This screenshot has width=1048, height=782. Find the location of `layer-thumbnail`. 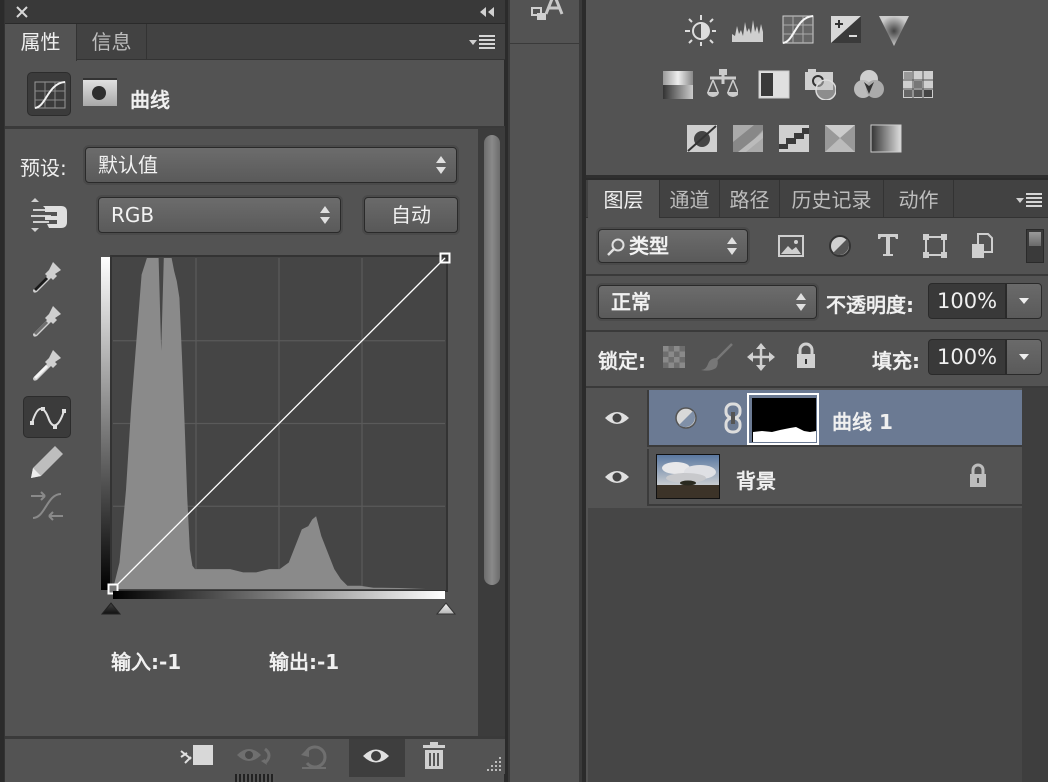

layer-thumbnail is located at coordinates (688, 476).